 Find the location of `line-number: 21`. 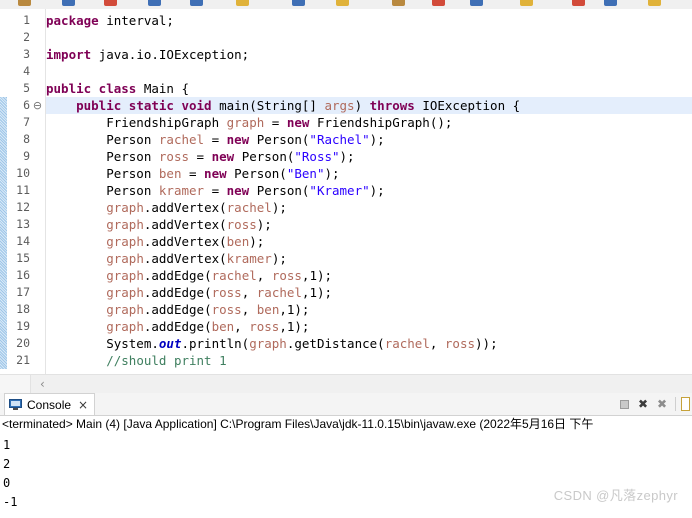

line-number: 21 is located at coordinates (15, 360).